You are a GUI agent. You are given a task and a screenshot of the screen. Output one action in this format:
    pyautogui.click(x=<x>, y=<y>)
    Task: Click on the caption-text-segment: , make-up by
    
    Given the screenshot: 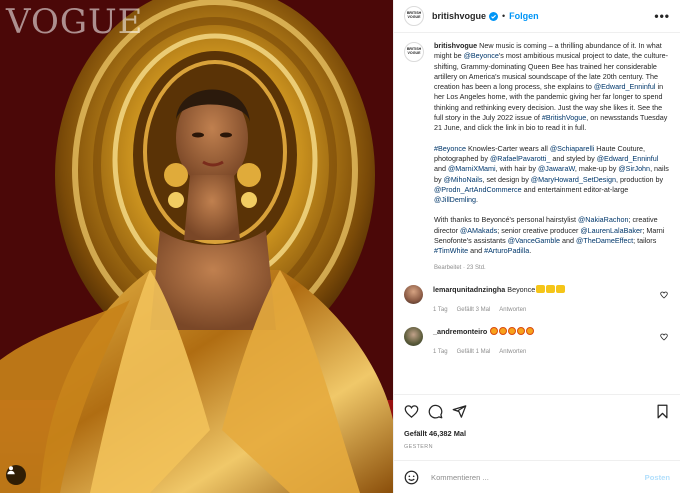 What is the action you would take?
    pyautogui.click(x=596, y=169)
    